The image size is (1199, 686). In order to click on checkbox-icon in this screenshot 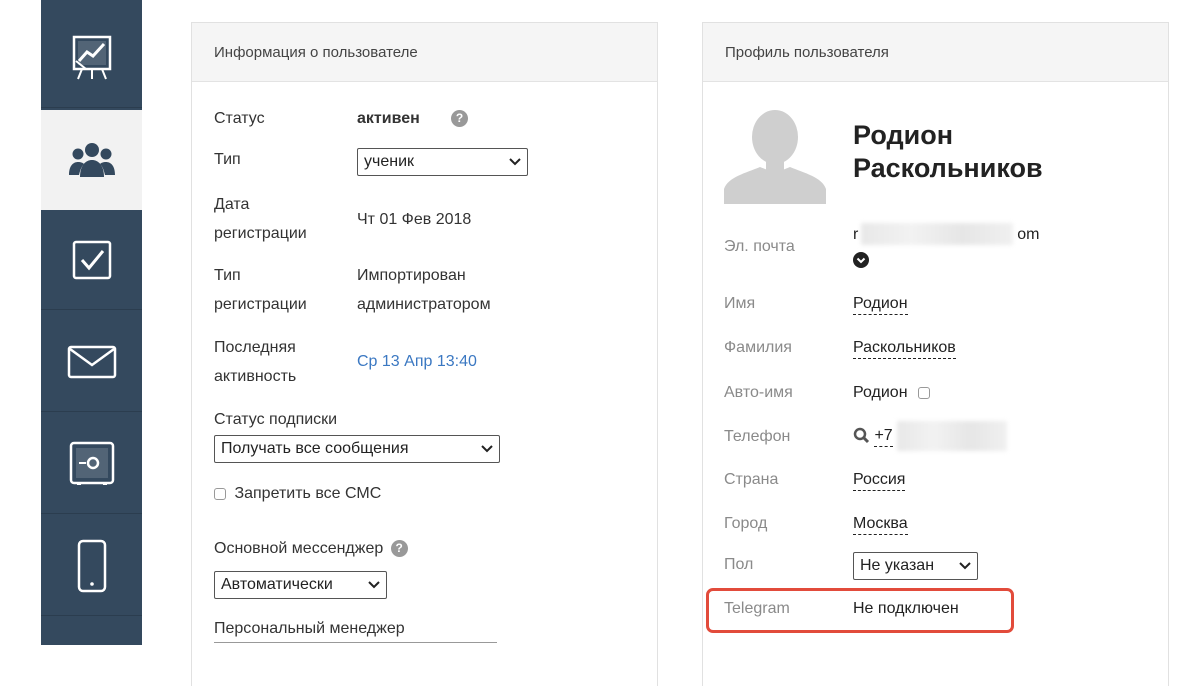, I will do `click(91, 259)`.